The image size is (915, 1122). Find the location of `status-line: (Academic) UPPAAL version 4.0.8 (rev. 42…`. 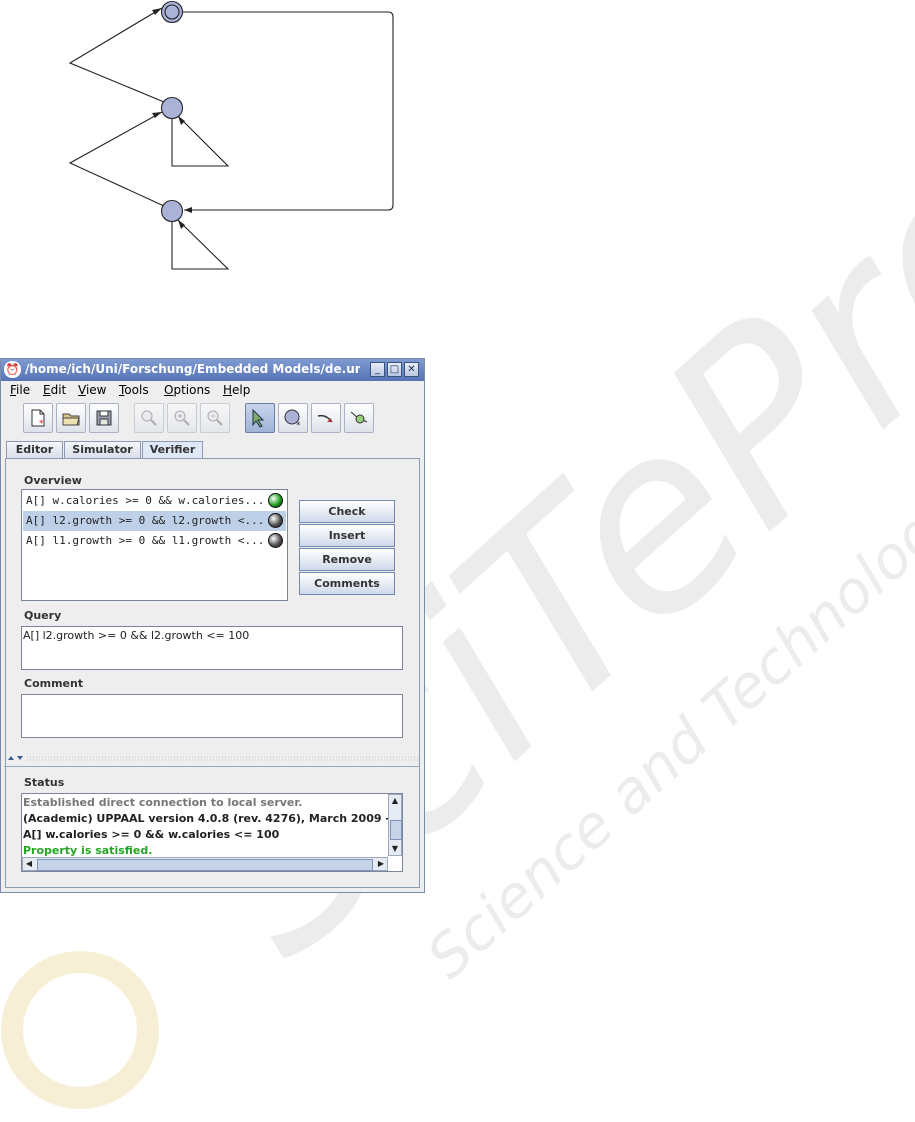

status-line: (Academic) UPPAAL version 4.0.8 (rev. 42… is located at coordinates (213, 818).